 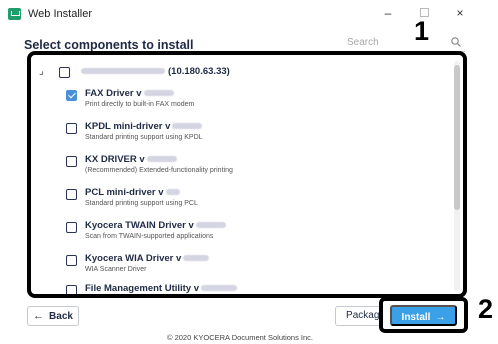 I want to click on component-name-text: KX DRIVER v, so click(x=115, y=159).